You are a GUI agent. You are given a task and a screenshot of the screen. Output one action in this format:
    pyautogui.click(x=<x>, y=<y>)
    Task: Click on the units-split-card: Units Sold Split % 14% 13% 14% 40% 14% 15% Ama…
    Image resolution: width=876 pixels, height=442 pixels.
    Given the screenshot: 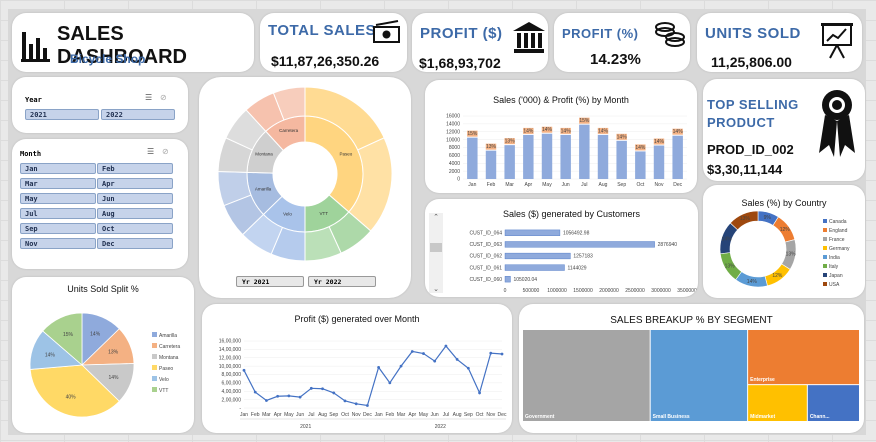 What is the action you would take?
    pyautogui.click(x=103, y=355)
    